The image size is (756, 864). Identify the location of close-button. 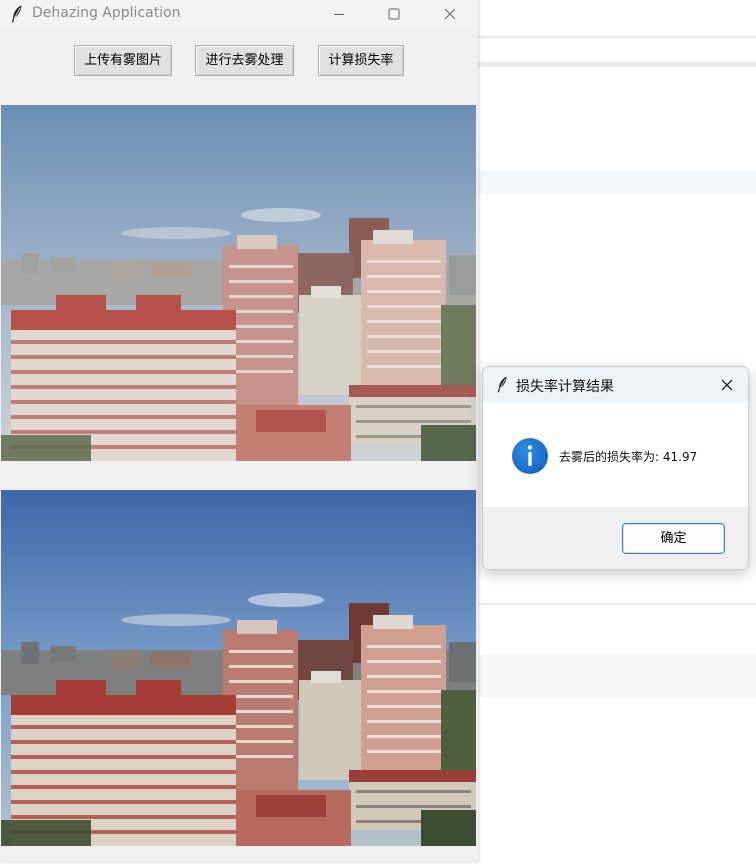
(450, 14).